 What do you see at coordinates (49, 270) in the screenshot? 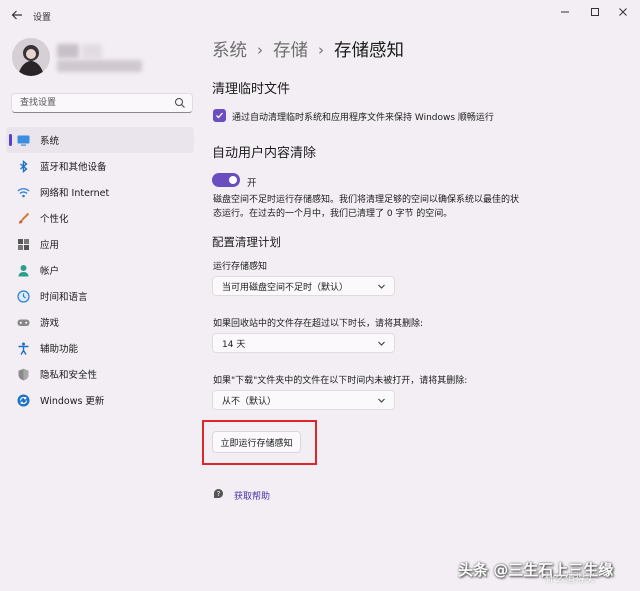
I see `sidebar-item-label: 帐户` at bounding box center [49, 270].